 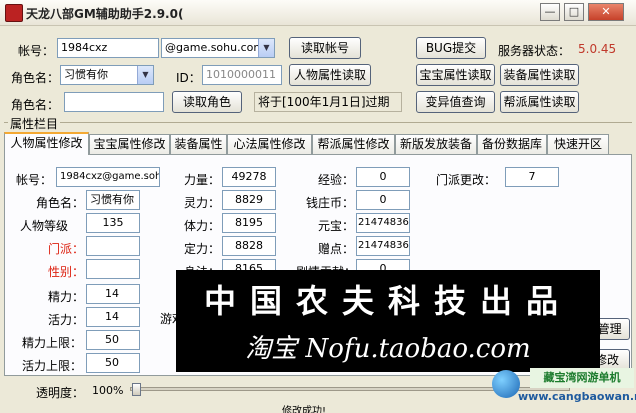 What do you see at coordinates (574, 12) in the screenshot?
I see `maximize-button: □` at bounding box center [574, 12].